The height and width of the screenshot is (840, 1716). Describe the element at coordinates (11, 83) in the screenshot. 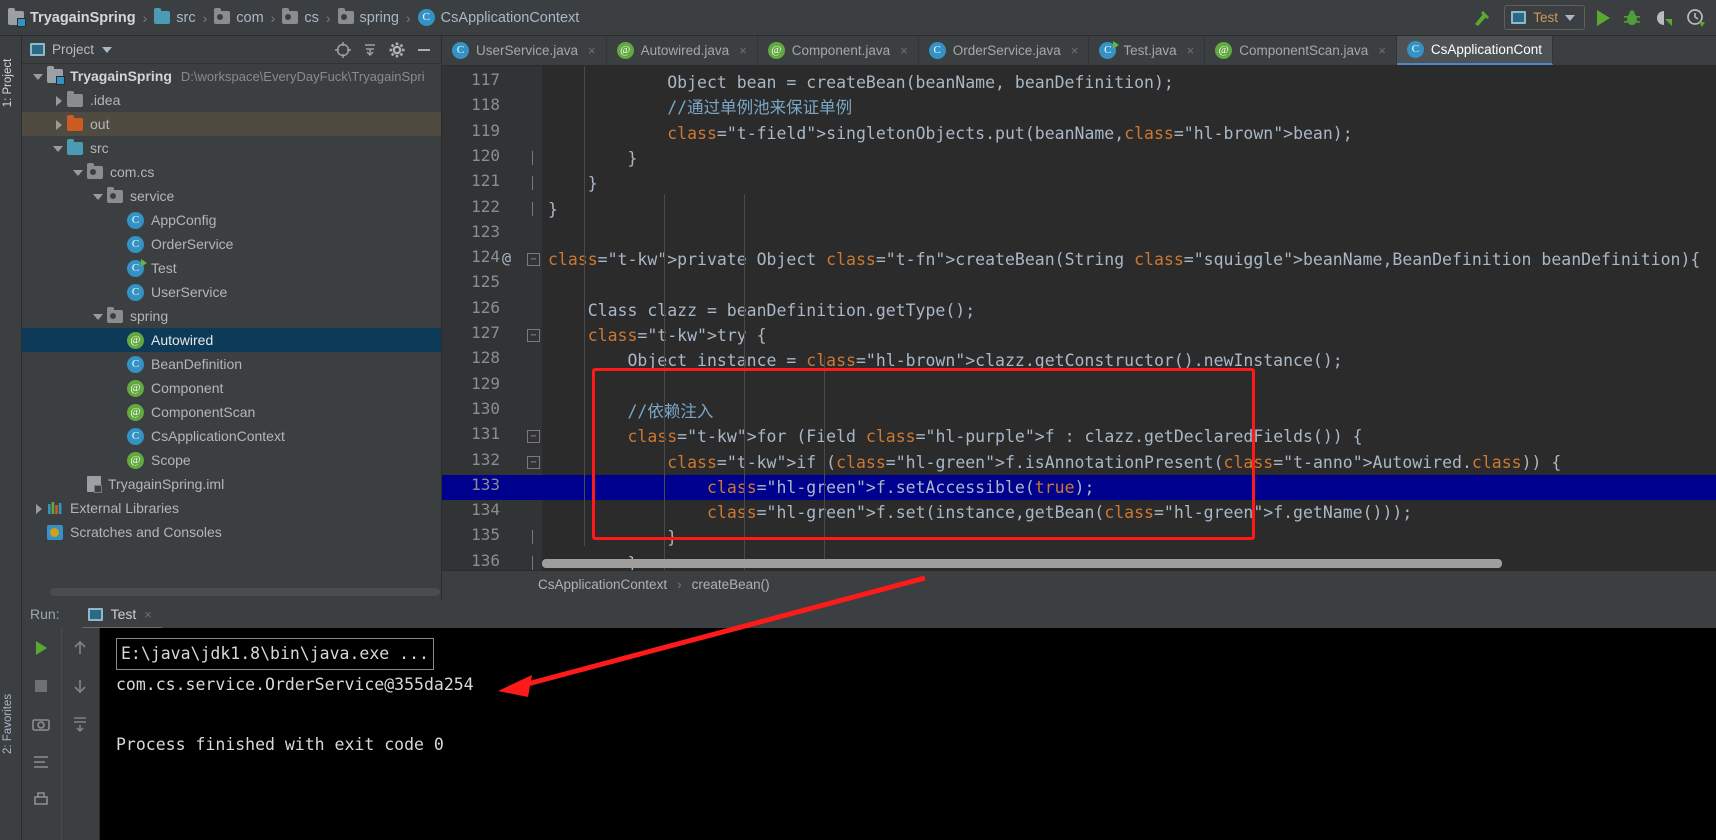

I see `tool-tab-project: 1: Project` at that location.